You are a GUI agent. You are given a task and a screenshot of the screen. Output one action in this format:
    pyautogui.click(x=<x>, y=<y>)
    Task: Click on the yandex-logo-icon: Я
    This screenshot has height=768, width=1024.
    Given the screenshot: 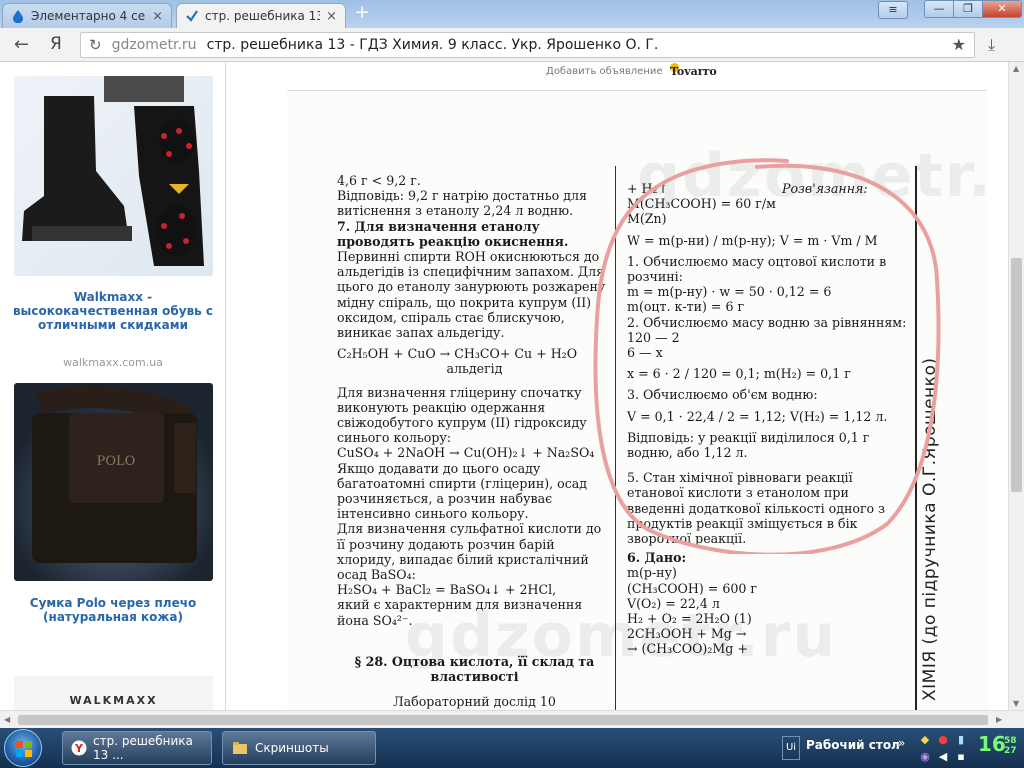 What is the action you would take?
    pyautogui.click(x=56, y=44)
    